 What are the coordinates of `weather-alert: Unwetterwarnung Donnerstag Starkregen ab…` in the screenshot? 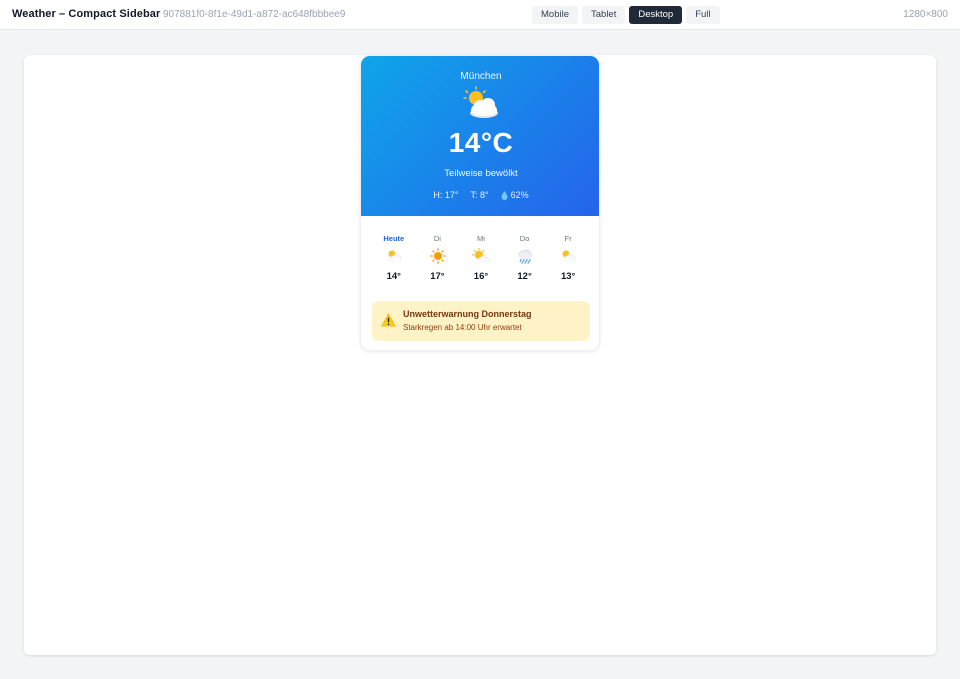 It's located at (481, 321).